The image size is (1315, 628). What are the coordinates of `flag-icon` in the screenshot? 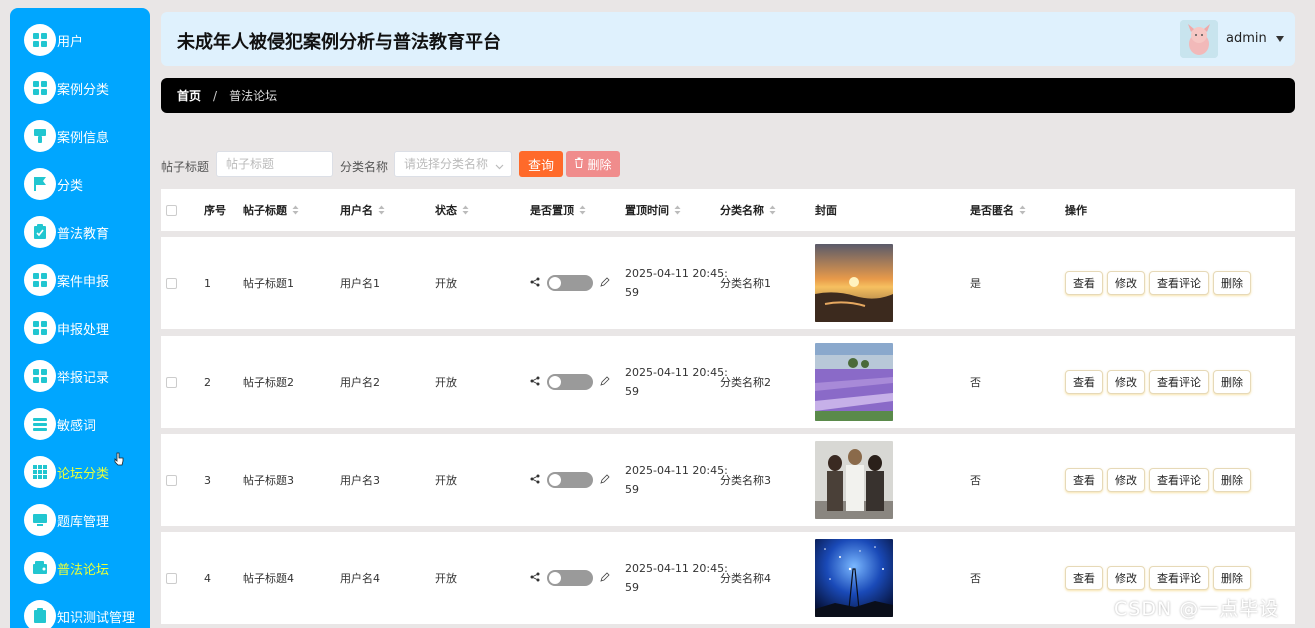 It's located at (40, 184).